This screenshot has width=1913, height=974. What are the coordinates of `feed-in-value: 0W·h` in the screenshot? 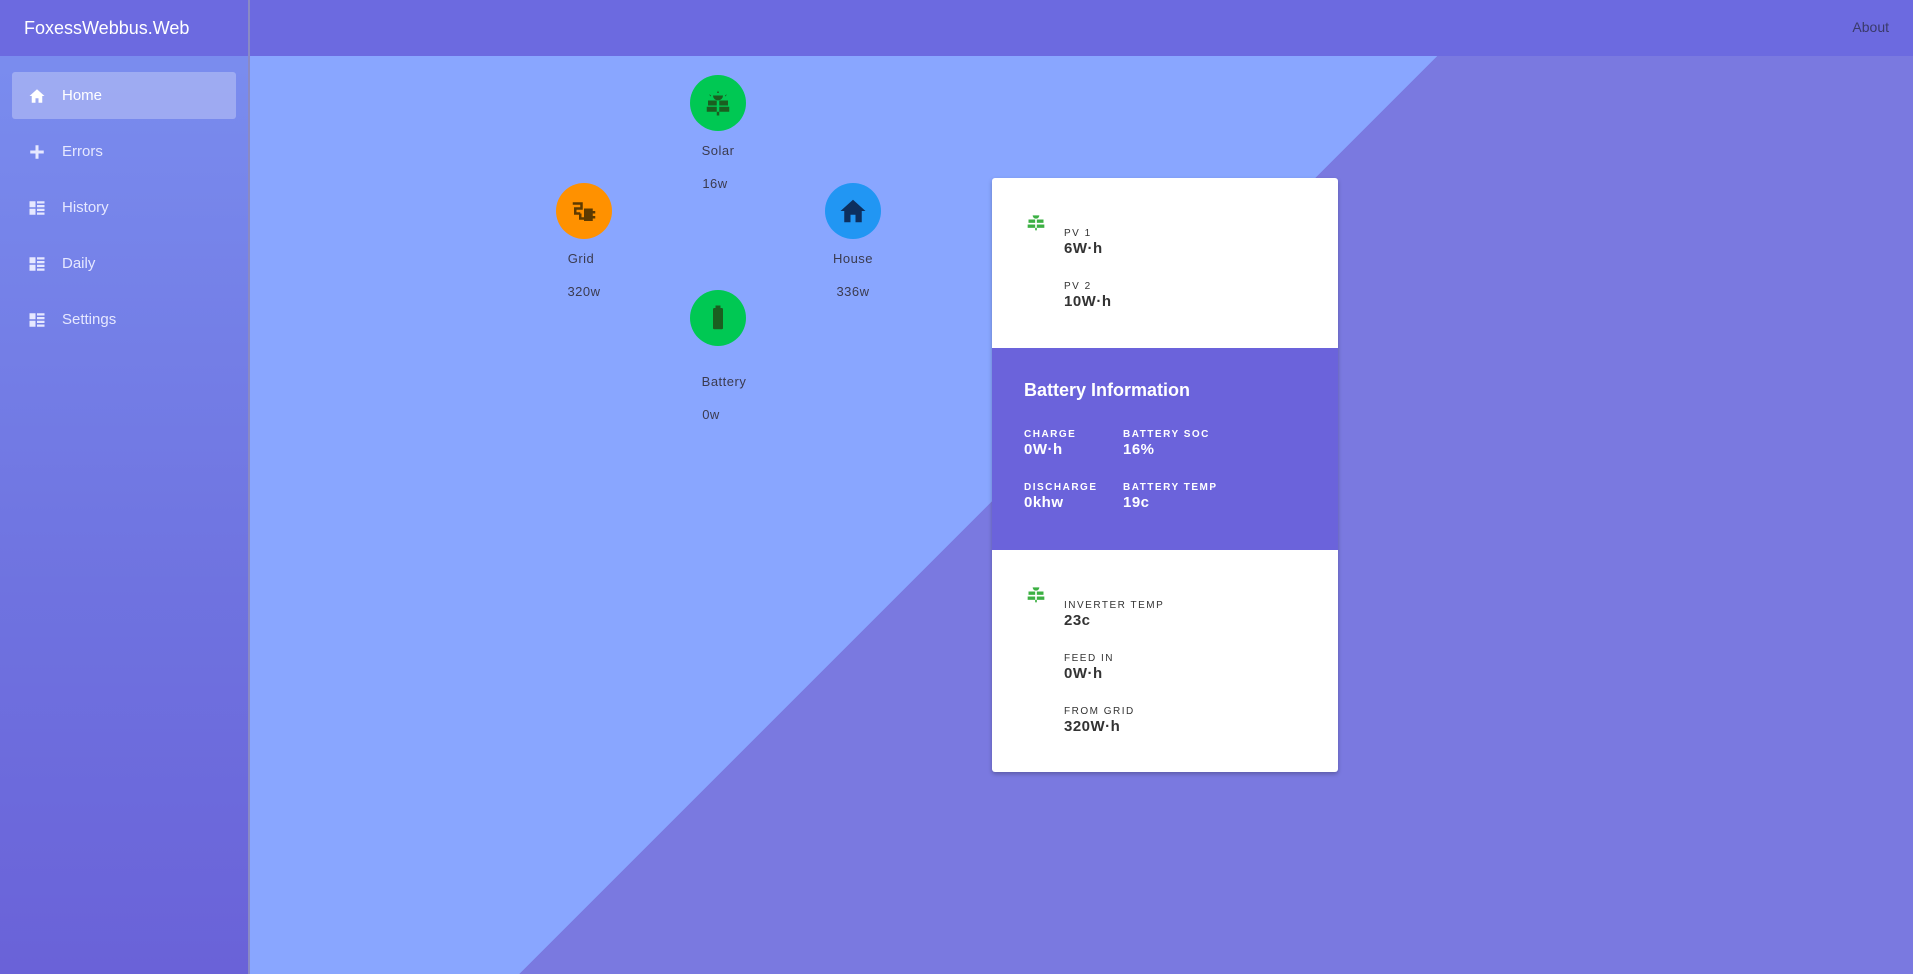 It's located at (1083, 673).